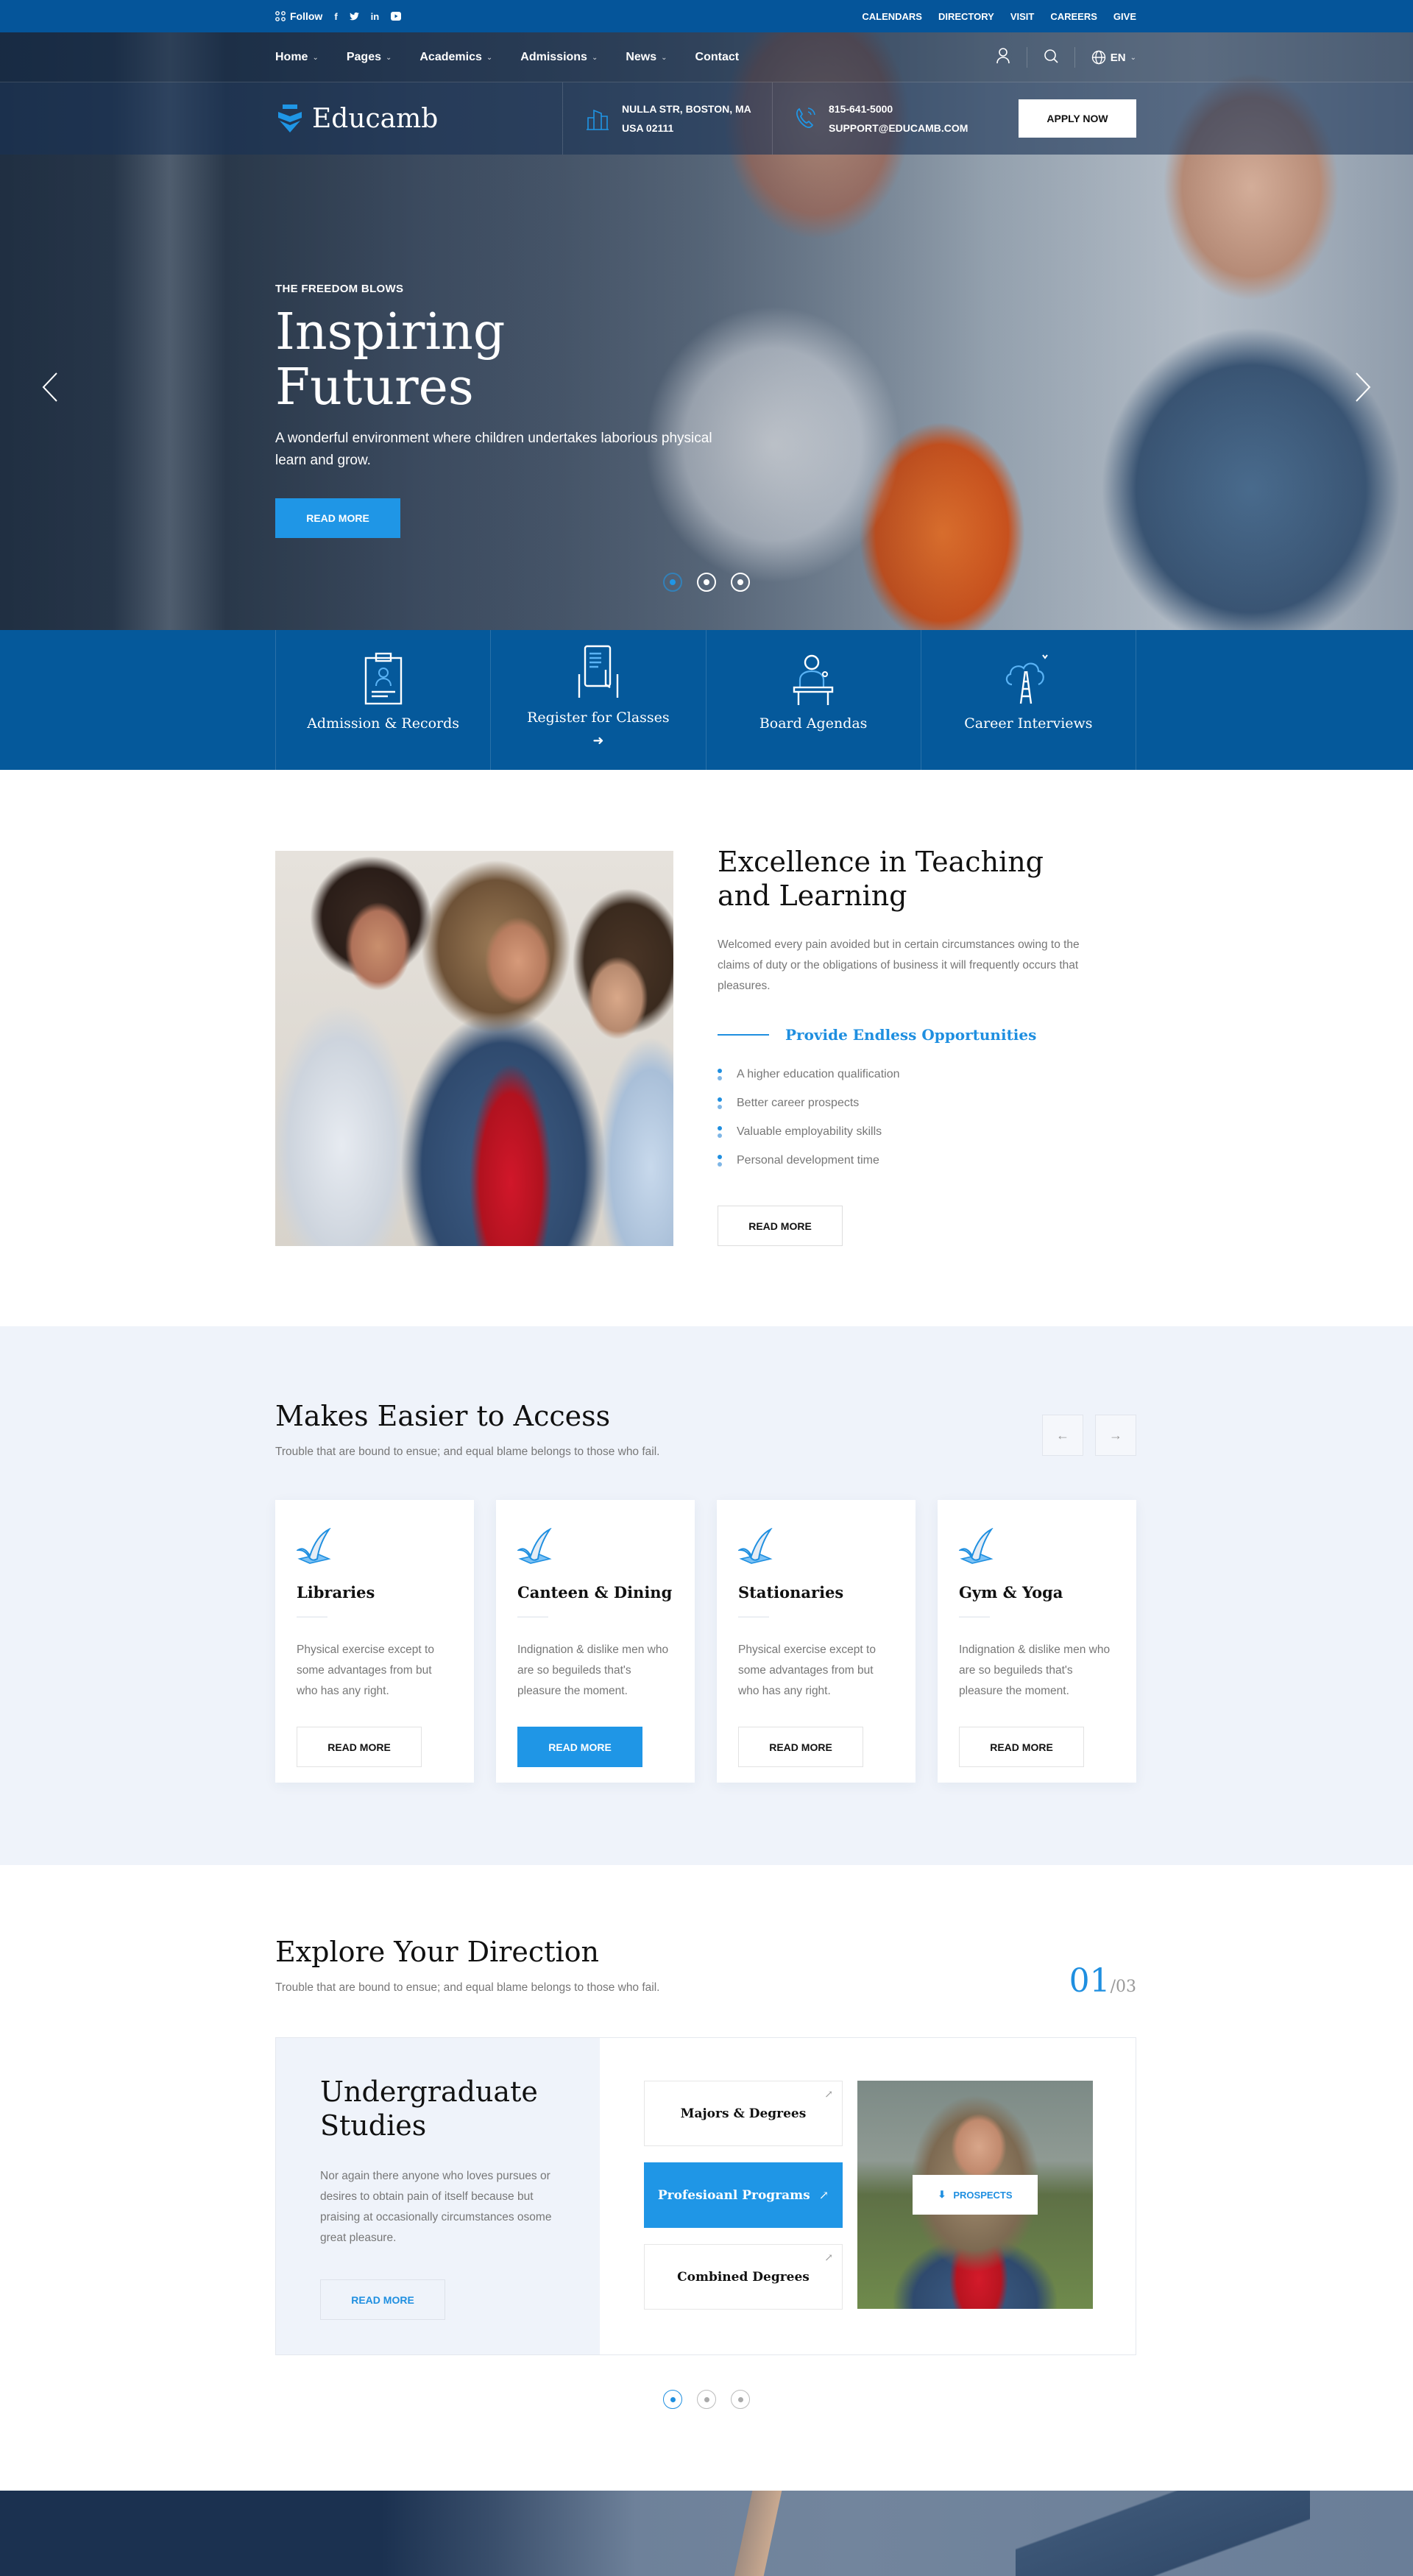 The image size is (1413, 2576). I want to click on globe-icon, so click(1098, 57).